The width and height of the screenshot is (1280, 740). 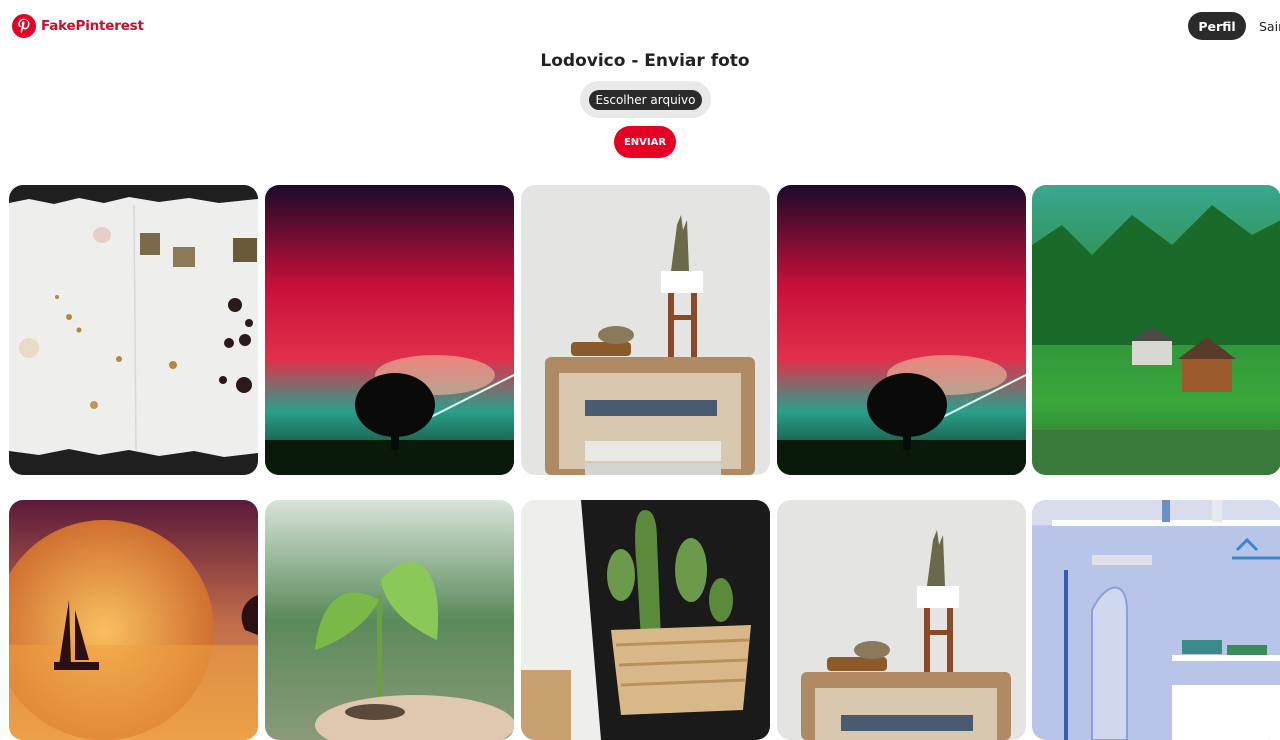 I want to click on photo-cactus-basket, so click(x=645, y=620).